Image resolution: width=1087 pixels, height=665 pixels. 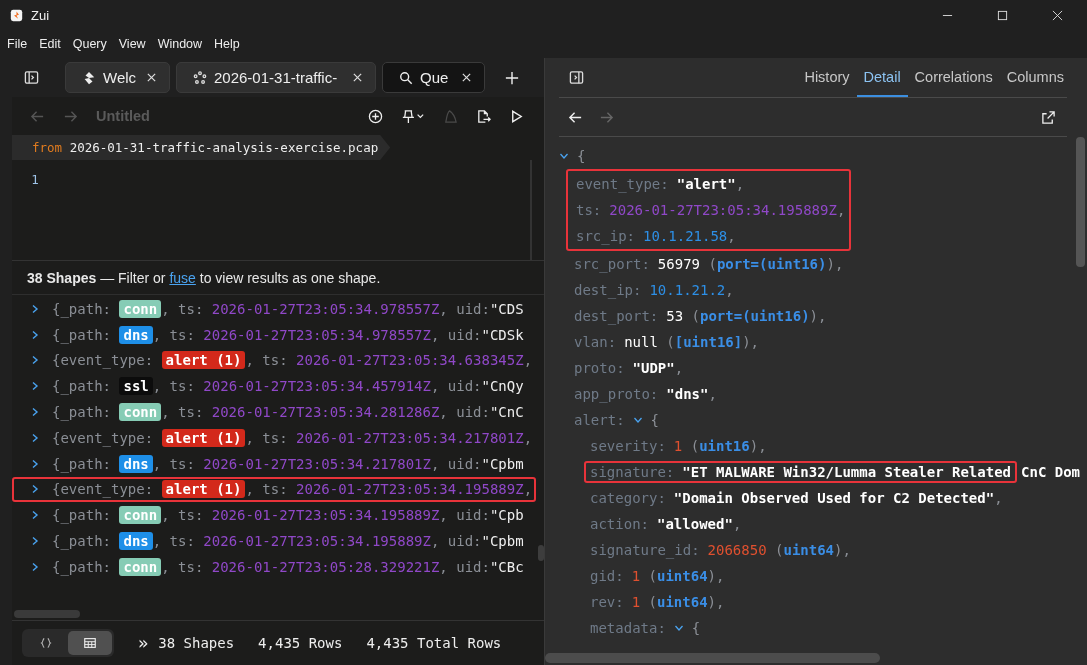 I want to click on table-view-button, so click(x=90, y=643).